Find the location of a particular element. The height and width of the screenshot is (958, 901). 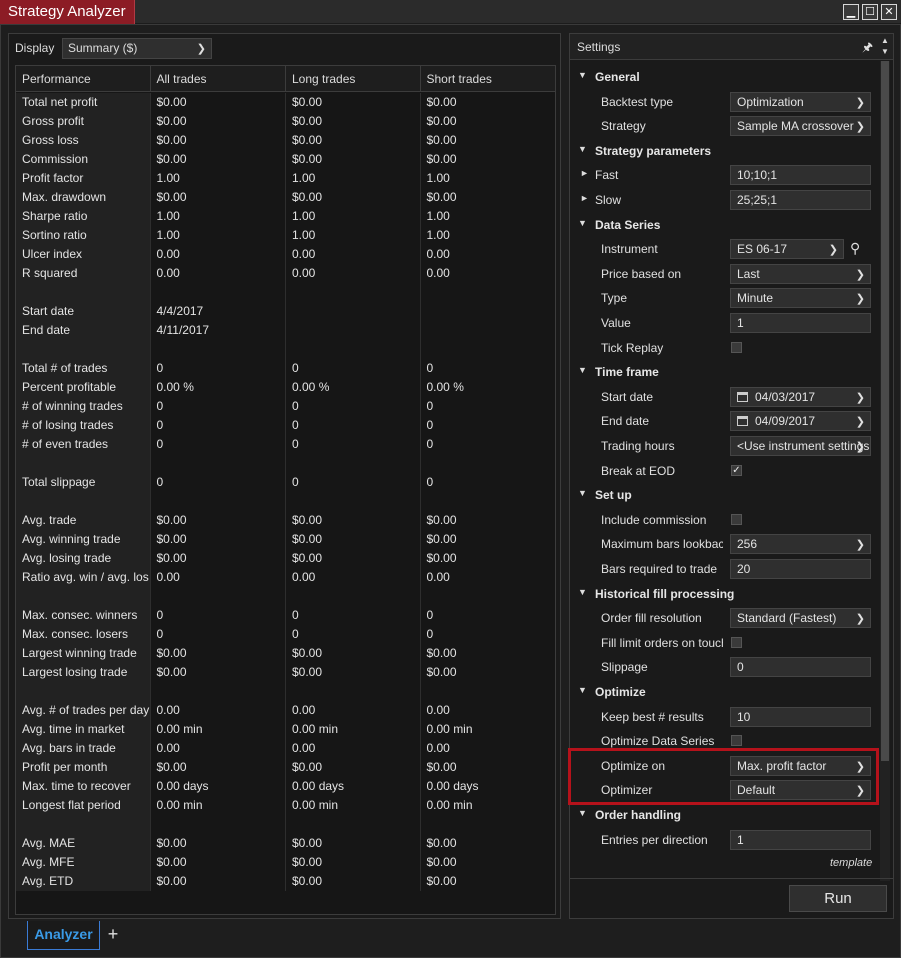

header-short-trades: Short trades is located at coordinates (488, 78).